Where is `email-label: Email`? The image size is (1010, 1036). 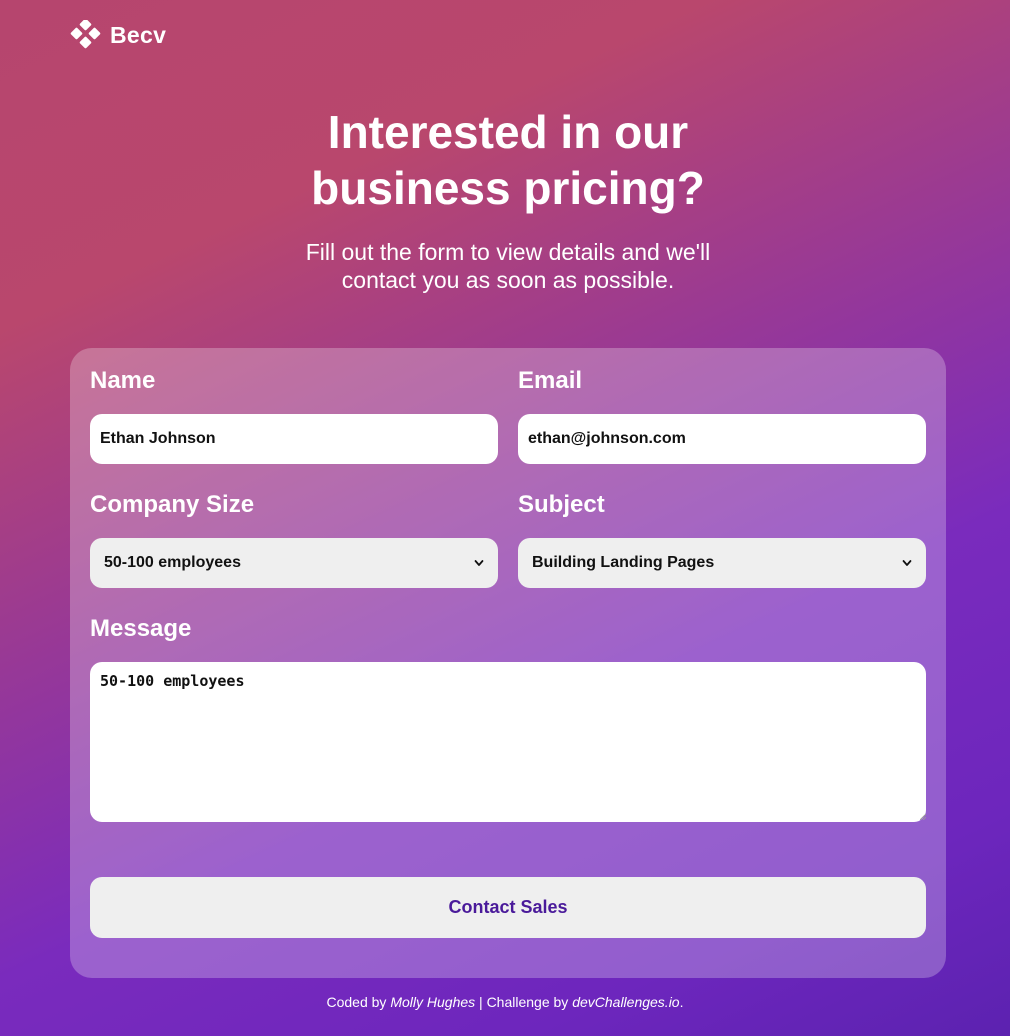
email-label: Email is located at coordinates (550, 380).